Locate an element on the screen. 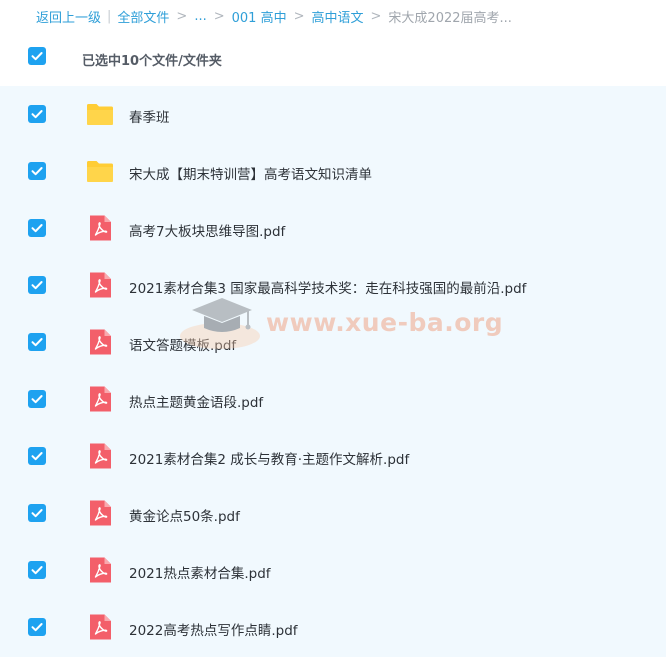 Image resolution: width=666 pixels, height=657 pixels. file-row: 语文答题模板.pdf is located at coordinates (333, 342).